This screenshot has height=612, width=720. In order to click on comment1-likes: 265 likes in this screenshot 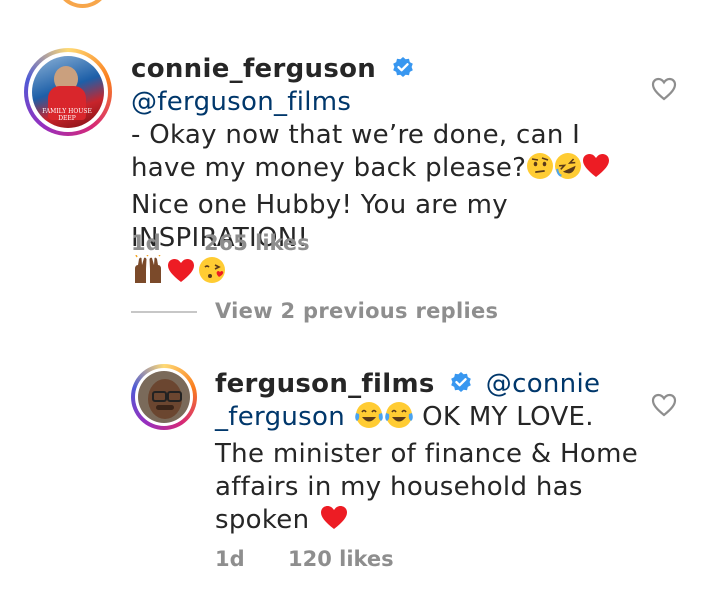, I will do `click(257, 243)`.